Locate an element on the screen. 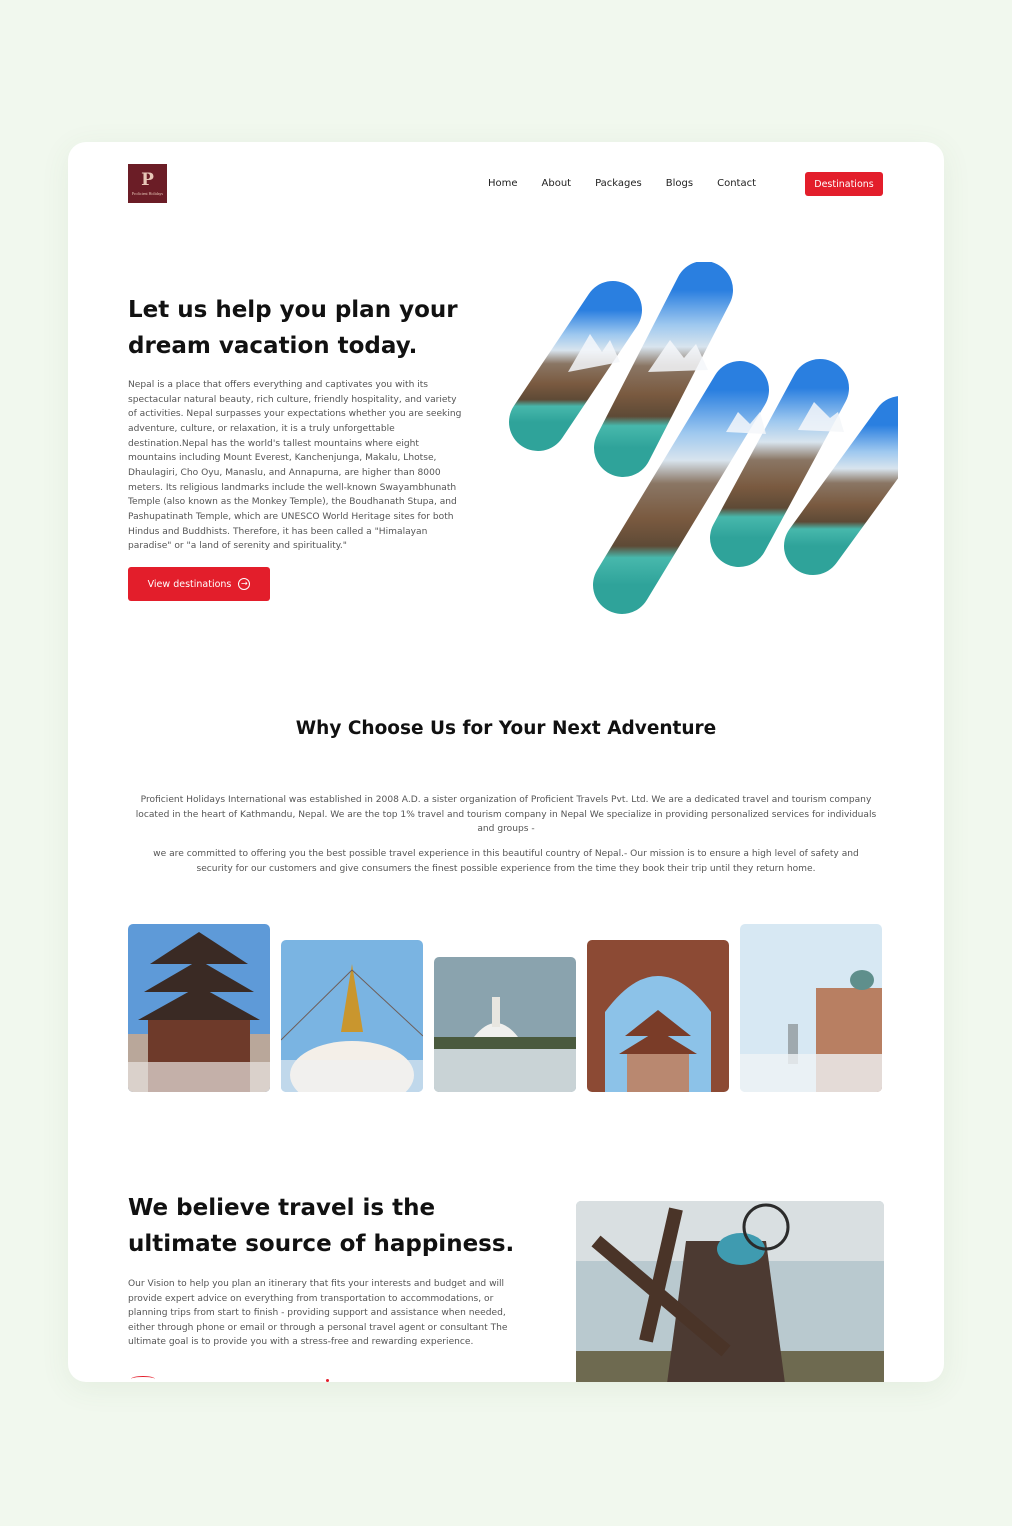 The height and width of the screenshot is (1526, 1012). view-destinations-button: View destinations → is located at coordinates (199, 584).